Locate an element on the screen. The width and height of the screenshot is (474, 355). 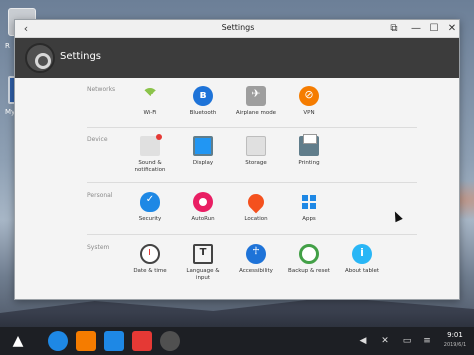
location-pin-icon is located at coordinates (256, 202).